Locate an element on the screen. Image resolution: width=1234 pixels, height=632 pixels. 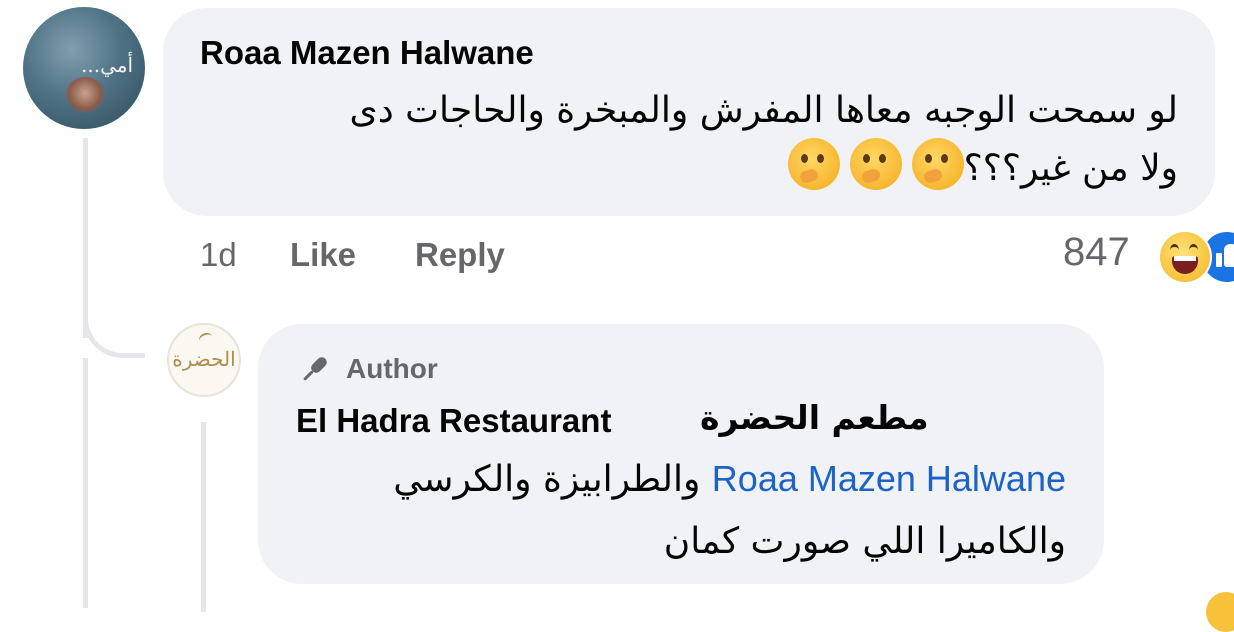
mention-link: Roaa Mazen Halwane is located at coordinates (889, 478).